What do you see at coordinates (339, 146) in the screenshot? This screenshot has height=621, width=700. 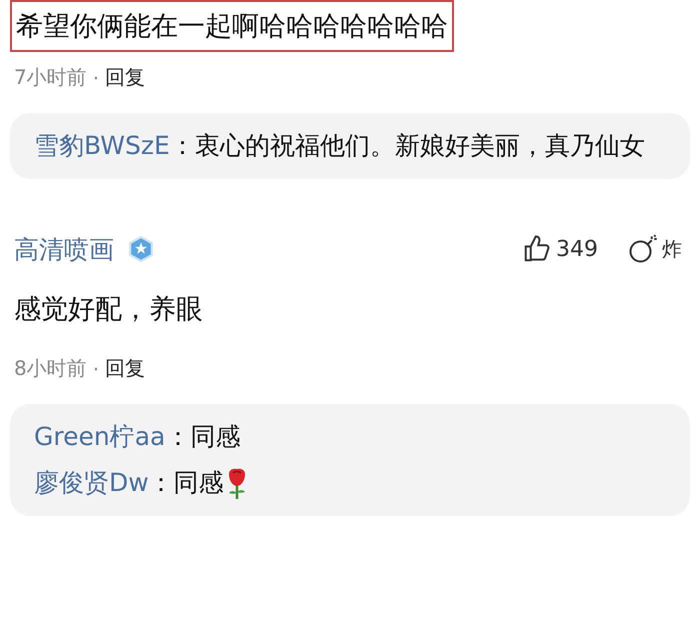 I see `reply-comment: 雪豹BWSzE：衷心的祝福他们。新娘好美丽，真乃仙女` at bounding box center [339, 146].